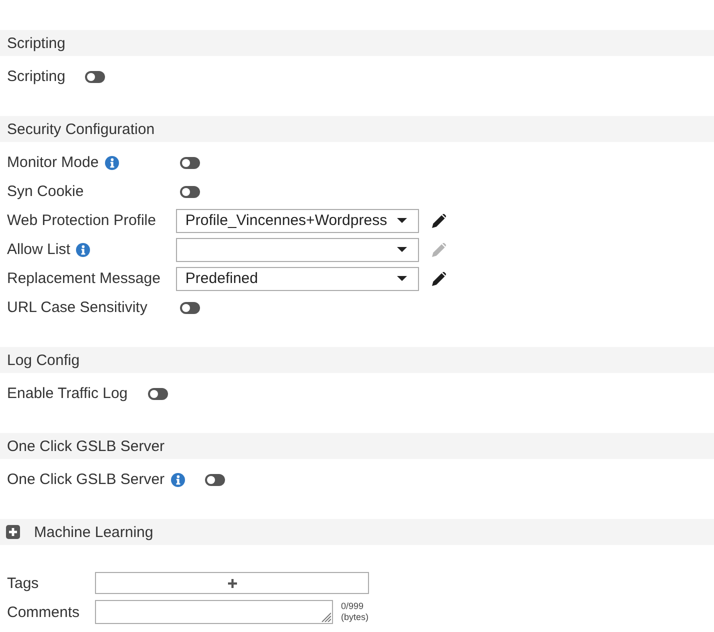 The width and height of the screenshot is (714, 632). What do you see at coordinates (23, 583) in the screenshot?
I see `field-label: Tags` at bounding box center [23, 583].